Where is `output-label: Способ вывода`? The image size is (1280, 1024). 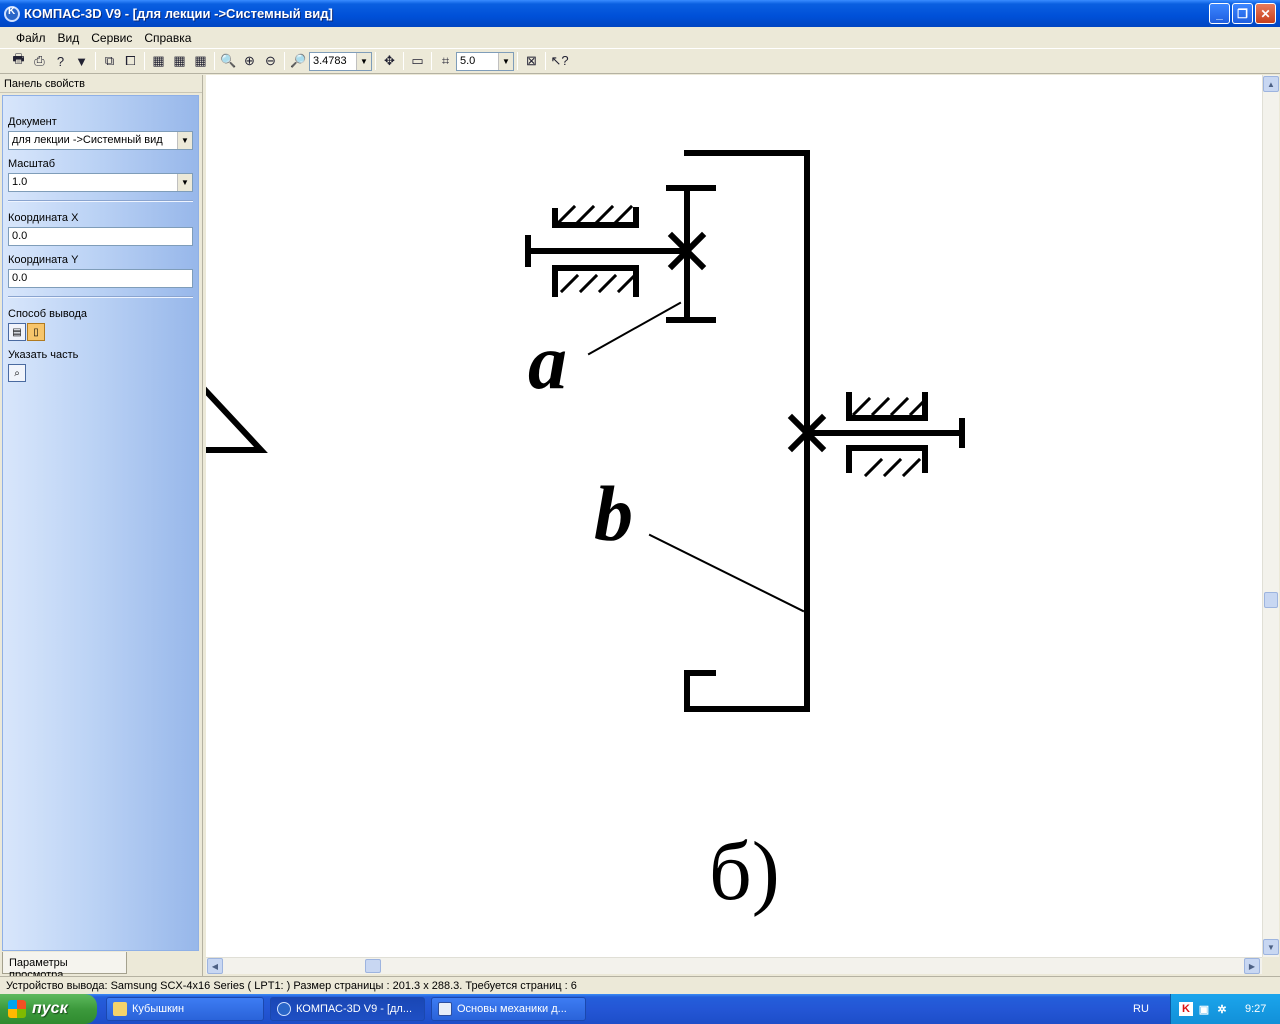 output-label: Способ вывода is located at coordinates (47, 314).